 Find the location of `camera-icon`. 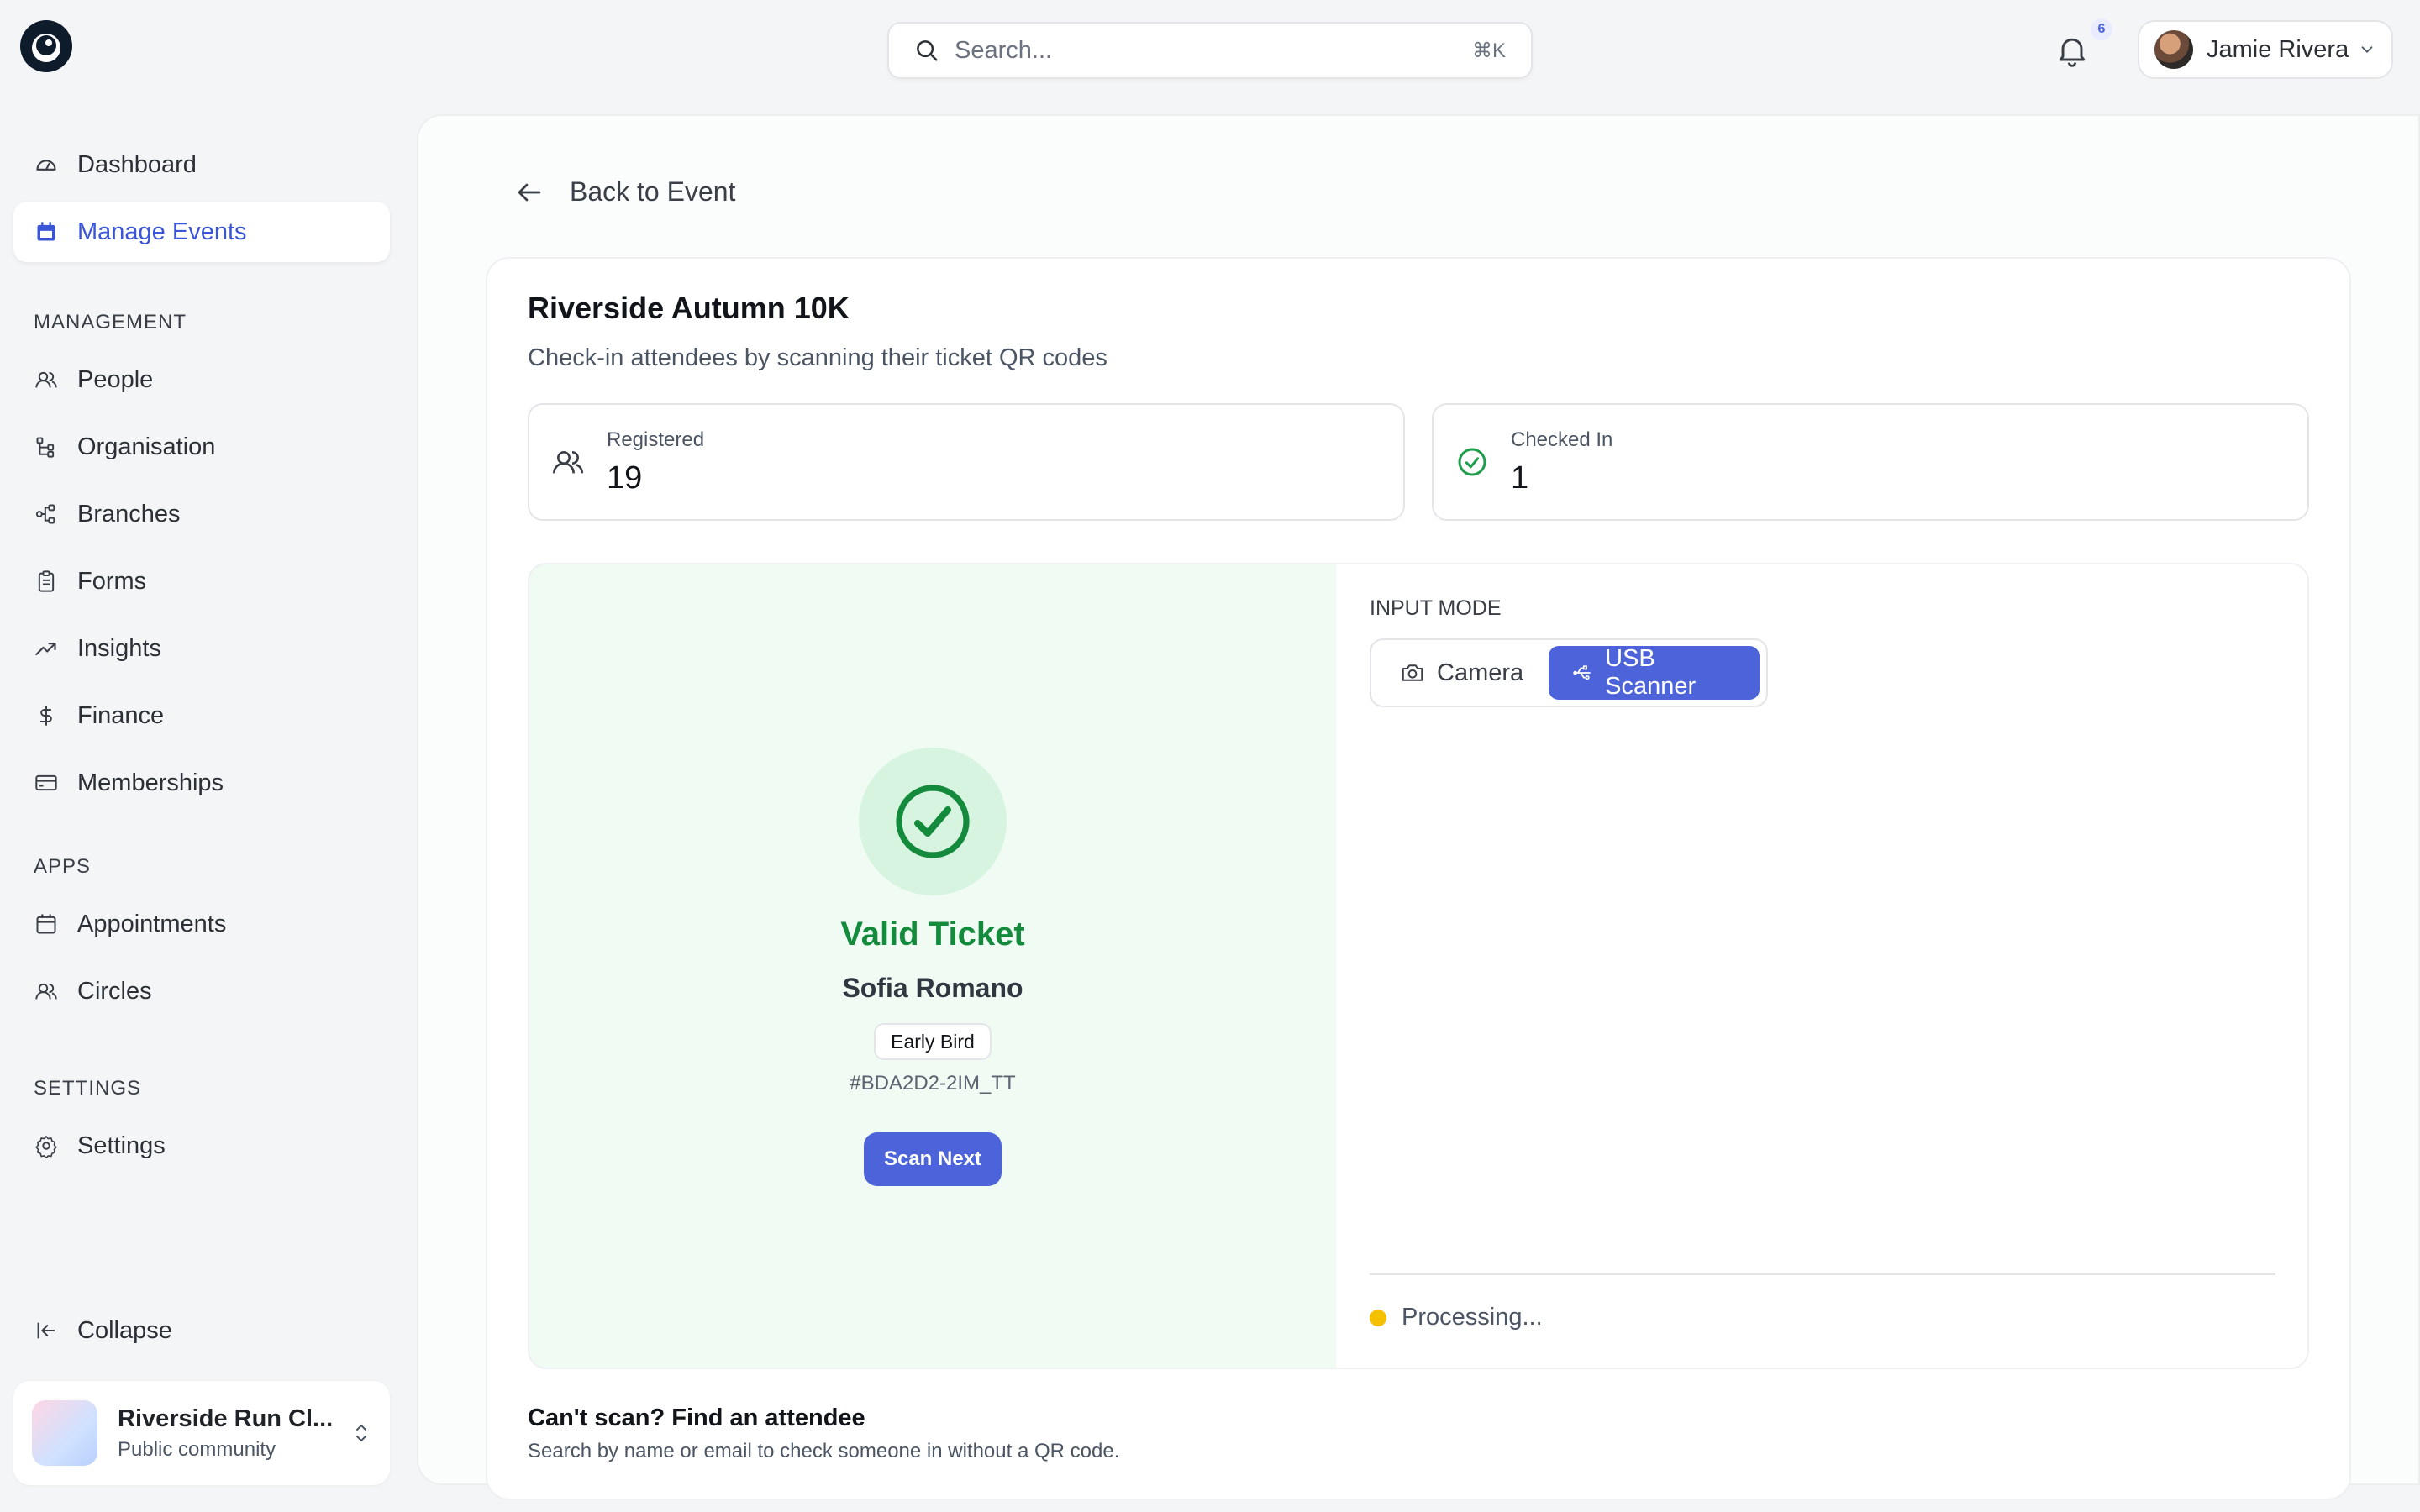

camera-icon is located at coordinates (1412, 672).